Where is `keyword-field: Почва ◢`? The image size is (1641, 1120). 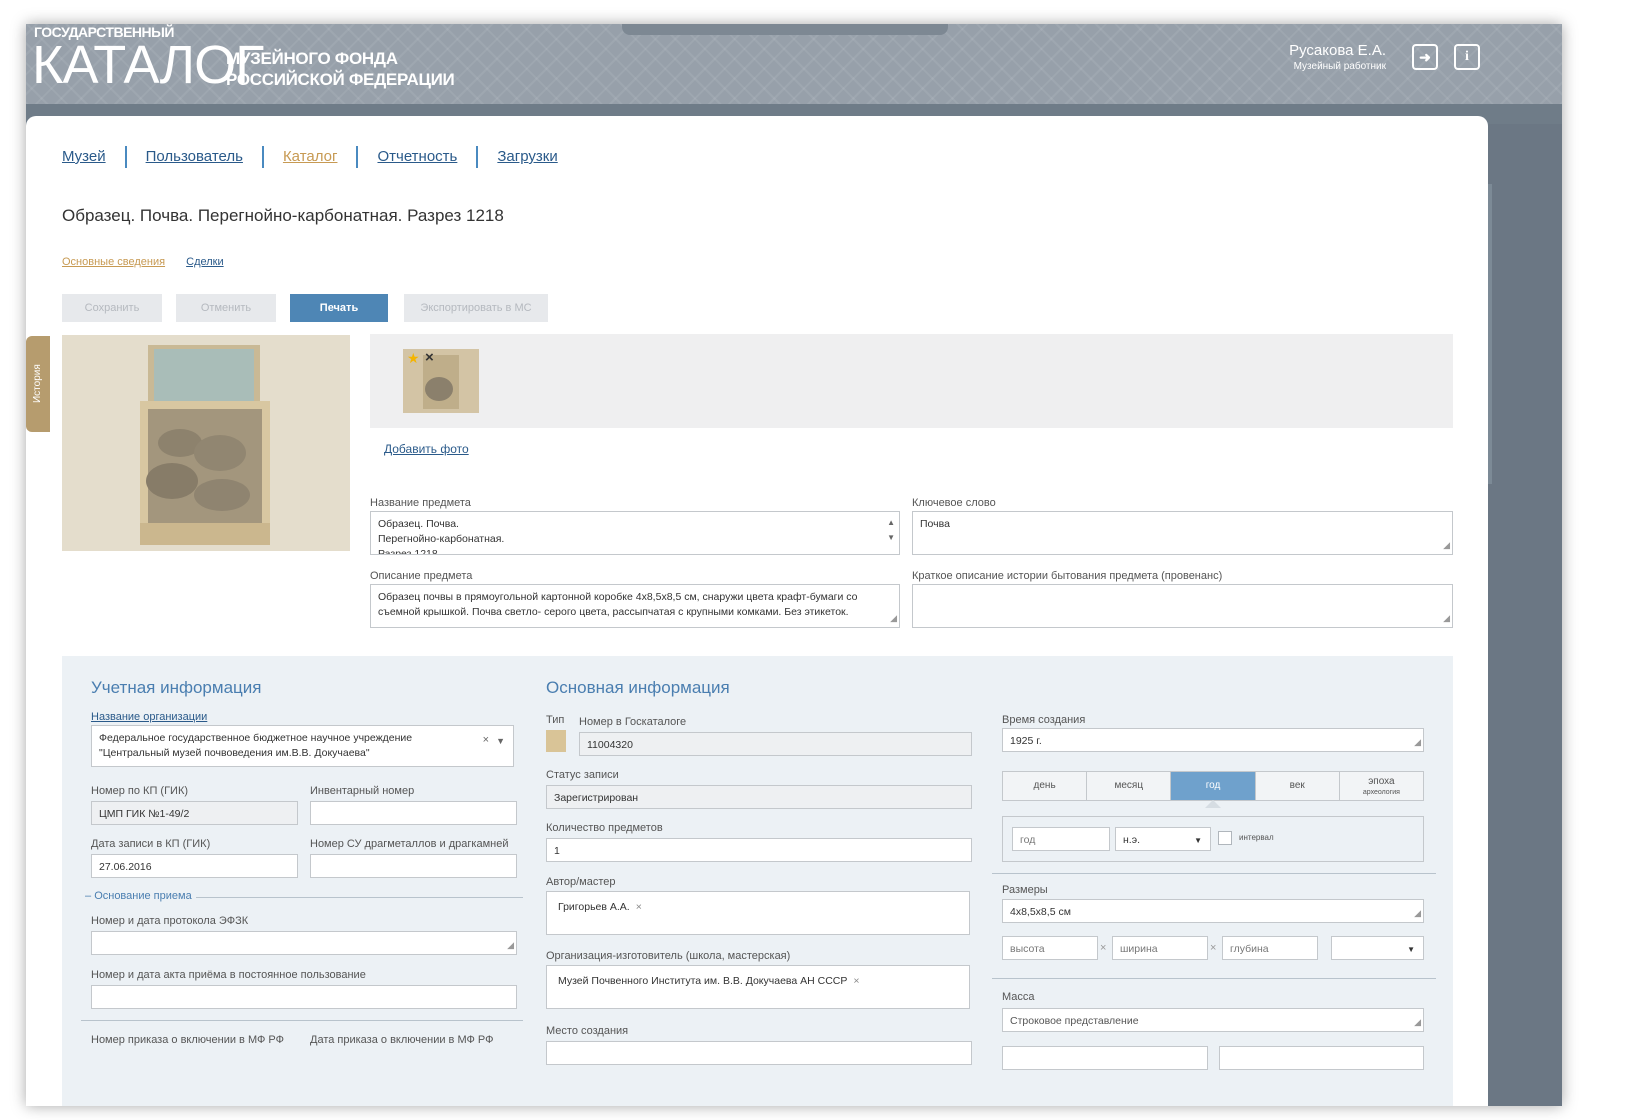
keyword-field: Почва ◢ is located at coordinates (1182, 533).